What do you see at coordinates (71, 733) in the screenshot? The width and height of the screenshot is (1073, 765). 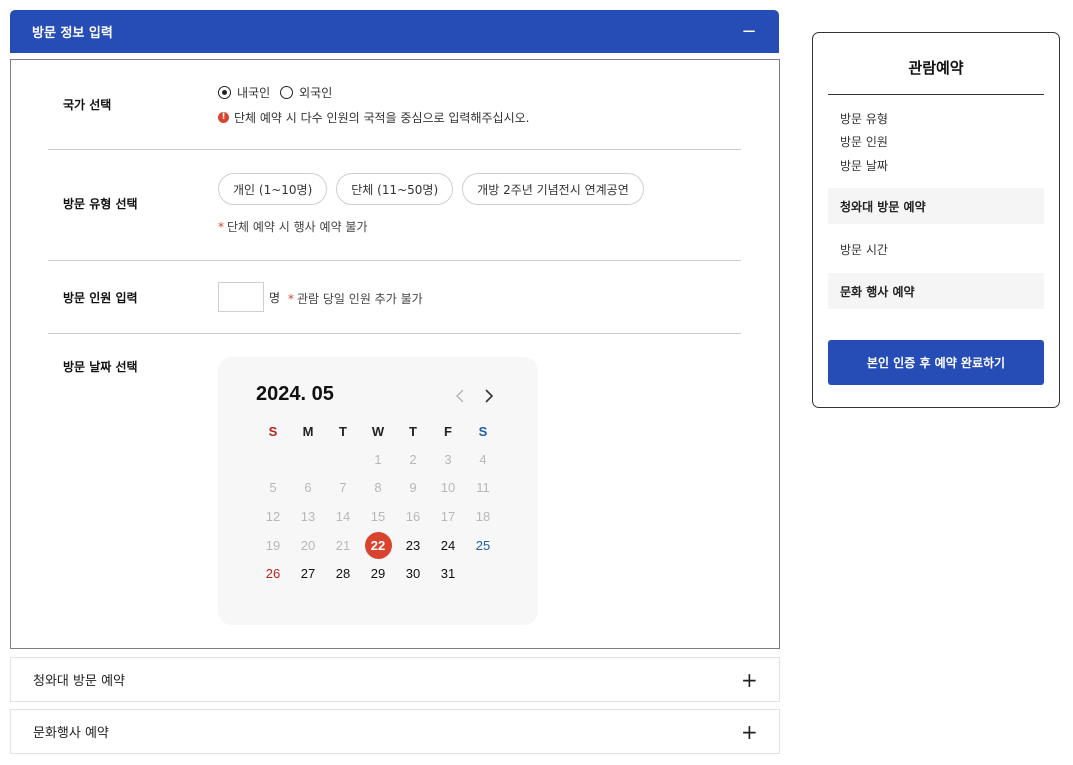 I see `culture-event-accordion-title: 문화행사 예약` at bounding box center [71, 733].